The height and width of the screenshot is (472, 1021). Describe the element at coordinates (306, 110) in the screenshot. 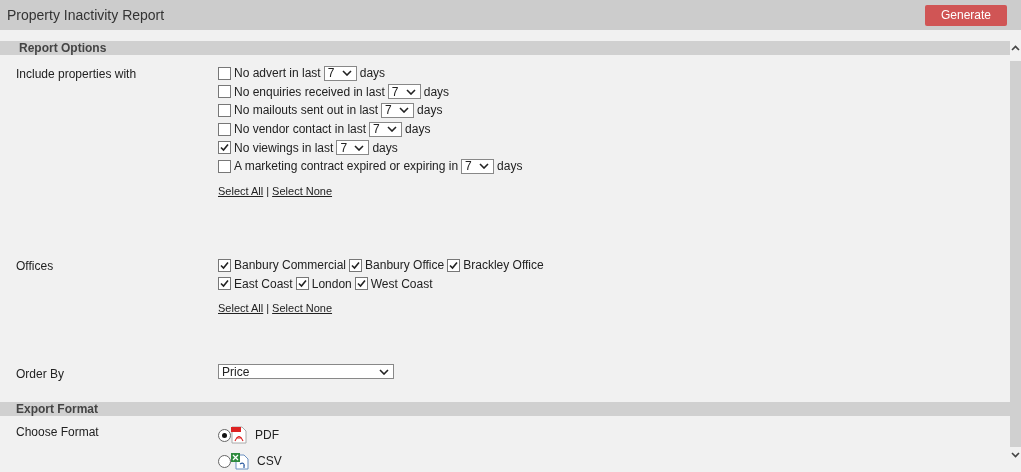

I see `option-label: No mailouts sent out in last` at that location.